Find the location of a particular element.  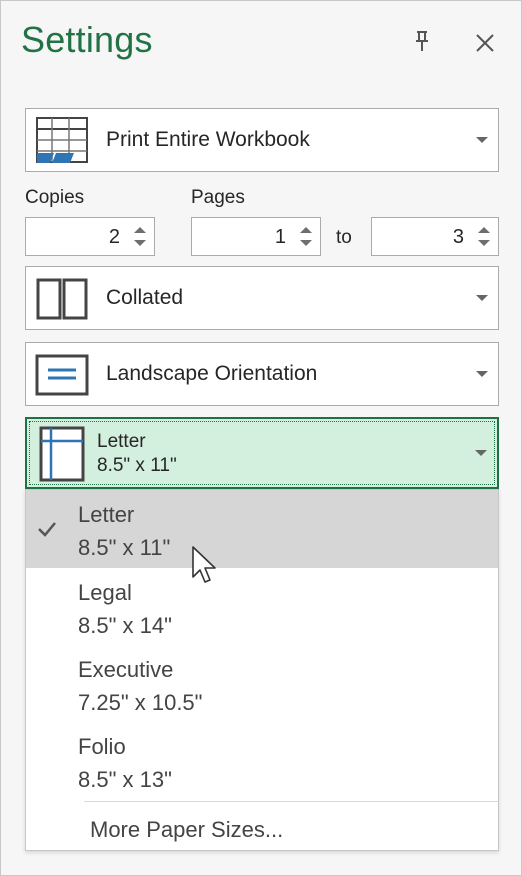

menu-item-folio: Folio 8.5" x 13" is located at coordinates (262, 761).